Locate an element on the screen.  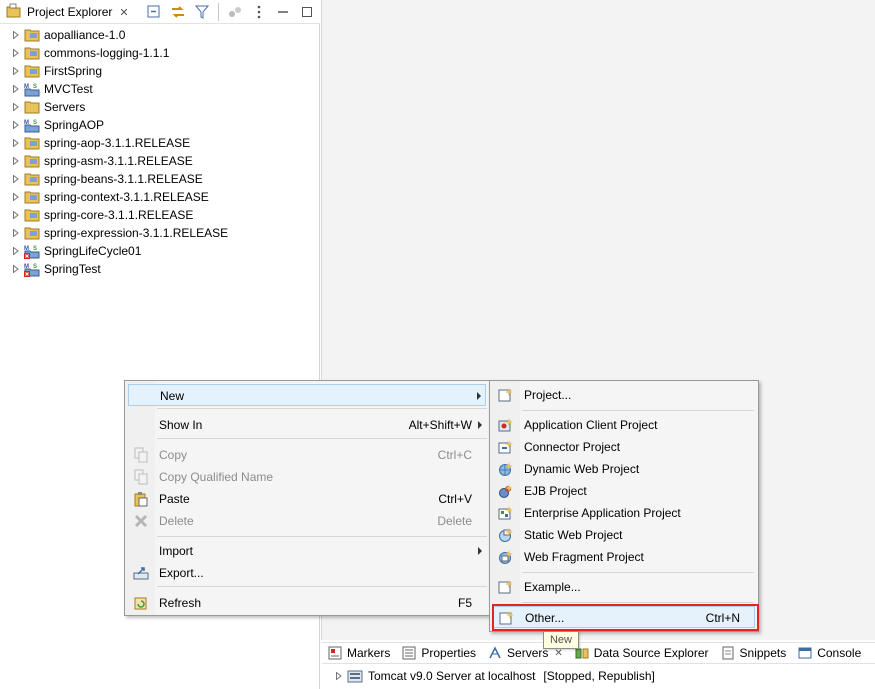
tree-item: spring-core-3.1.1.RELEASE is located at coordinates (160, 215).